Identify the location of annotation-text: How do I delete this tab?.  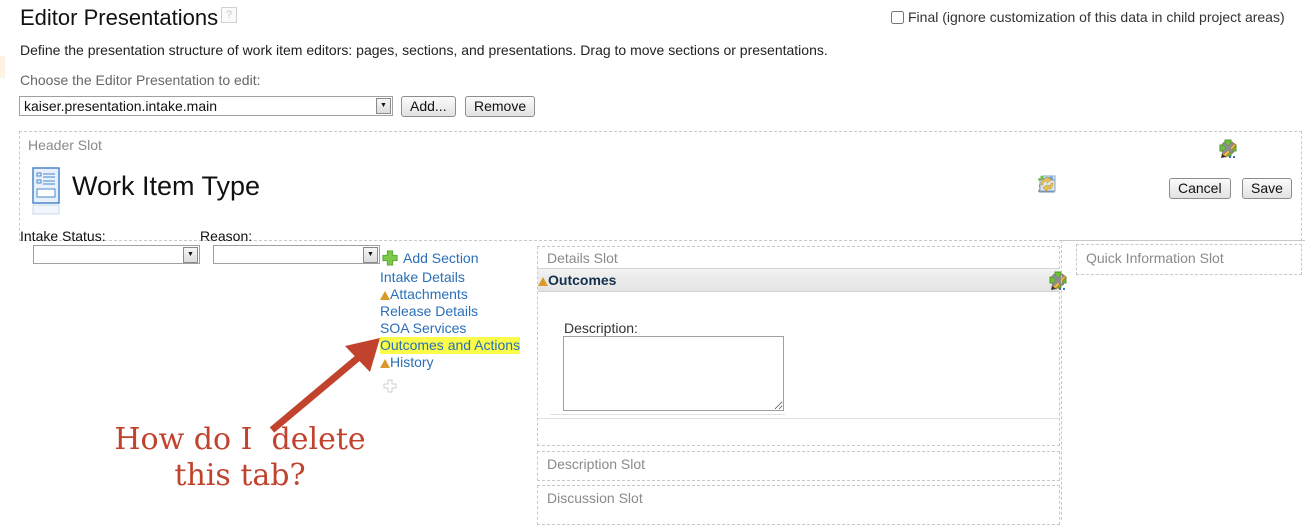
(240, 458).